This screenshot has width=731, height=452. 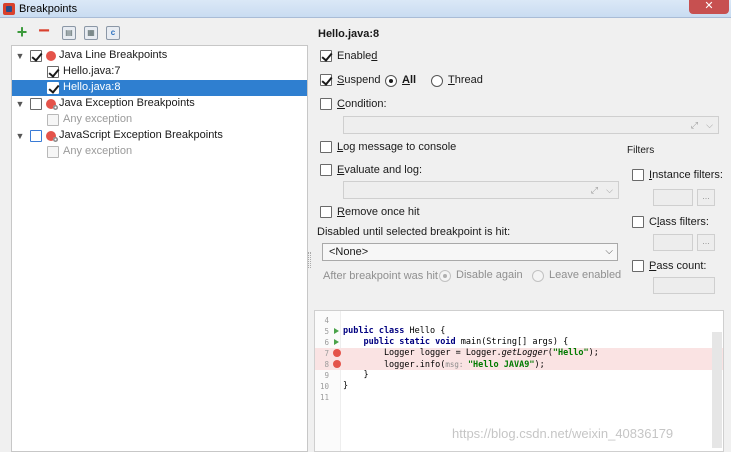 I want to click on condition-label: Condition:, so click(x=362, y=104).